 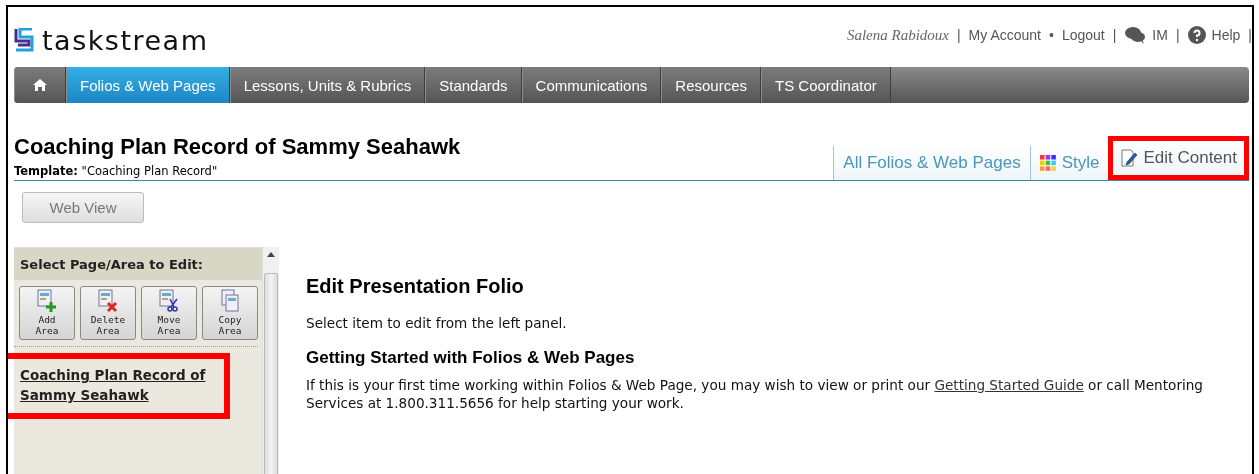 I want to click on logo-text: taskstream, so click(x=125, y=40).